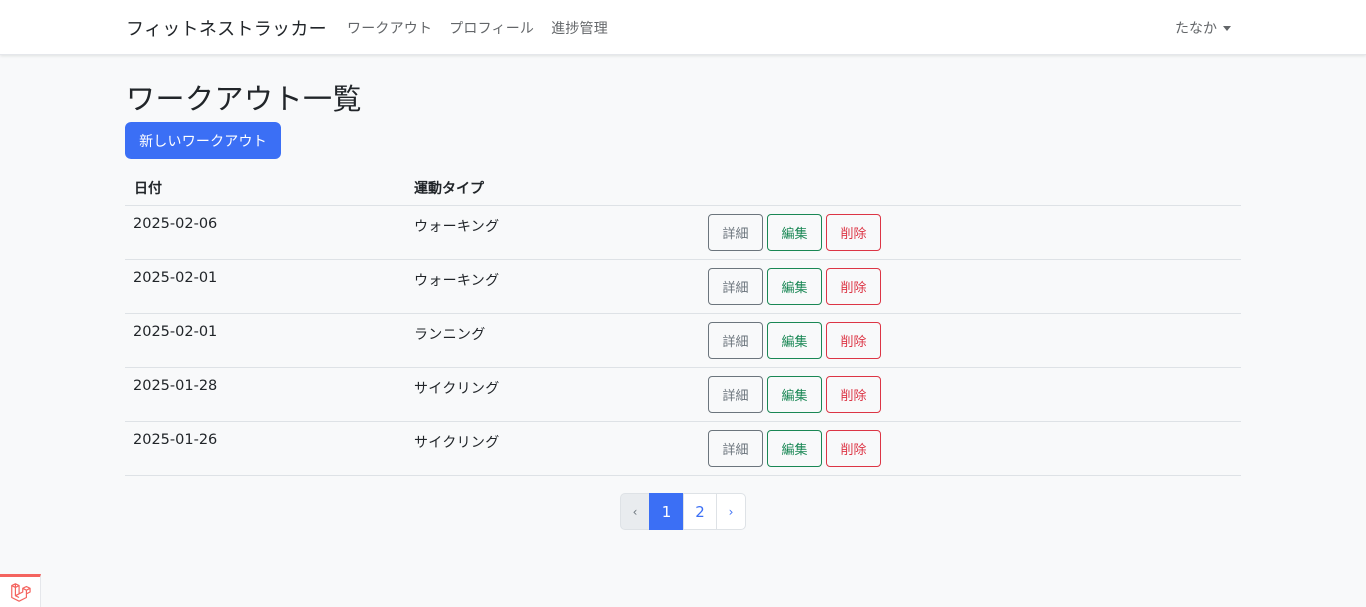 Image resolution: width=1366 pixels, height=607 pixels. Describe the element at coordinates (683, 449) in the screenshot. I see `table-row: 2025-01-26 サイクリング 詳細 編集 削除` at that location.